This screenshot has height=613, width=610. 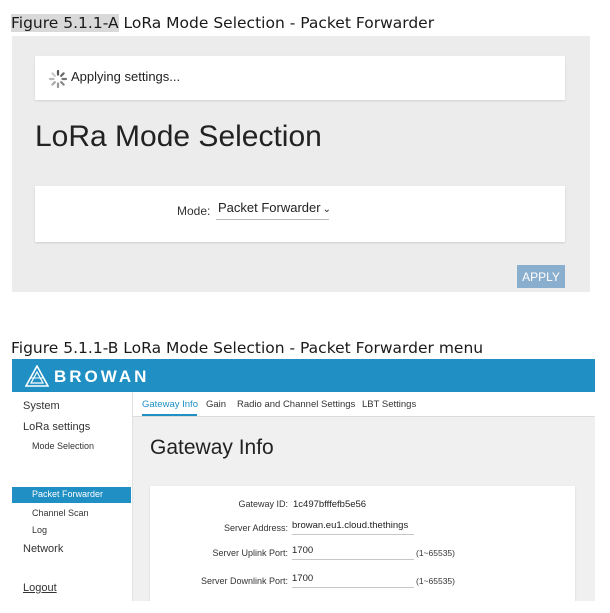 I want to click on sidebar-item-network: Network, so click(x=43, y=549).